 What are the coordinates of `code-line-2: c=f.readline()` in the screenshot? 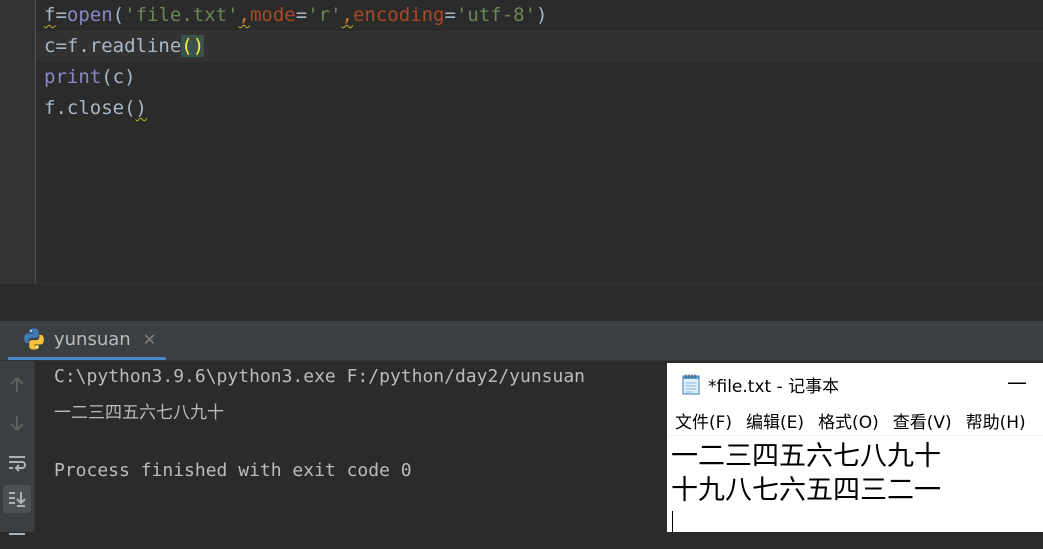 It's located at (543, 46).